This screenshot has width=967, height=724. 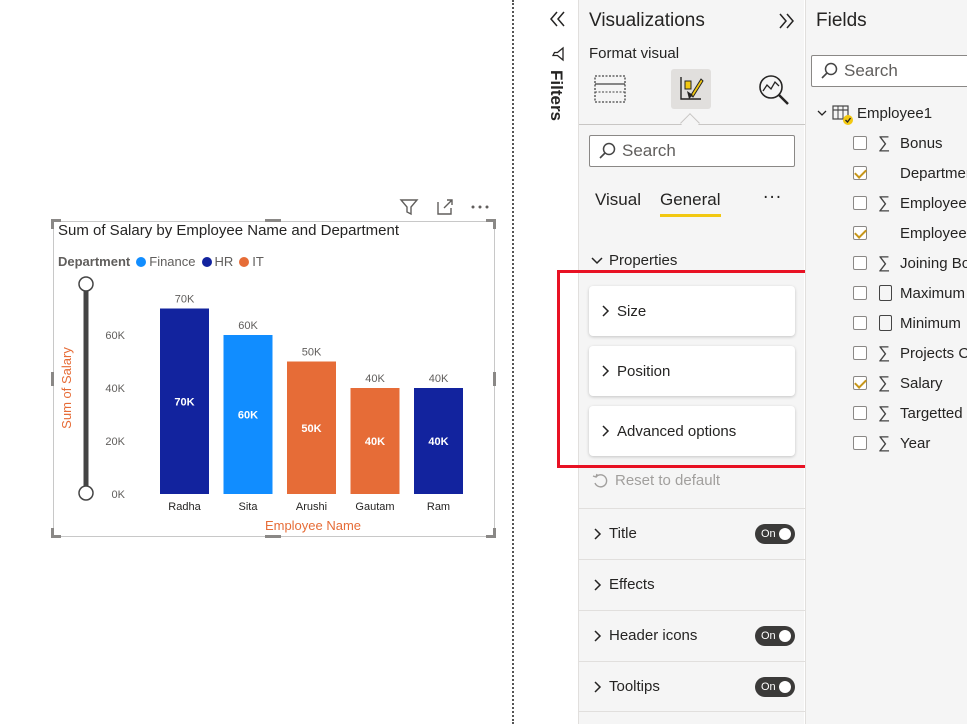 What do you see at coordinates (692, 711) in the screenshot?
I see `section-divider` at bounding box center [692, 711].